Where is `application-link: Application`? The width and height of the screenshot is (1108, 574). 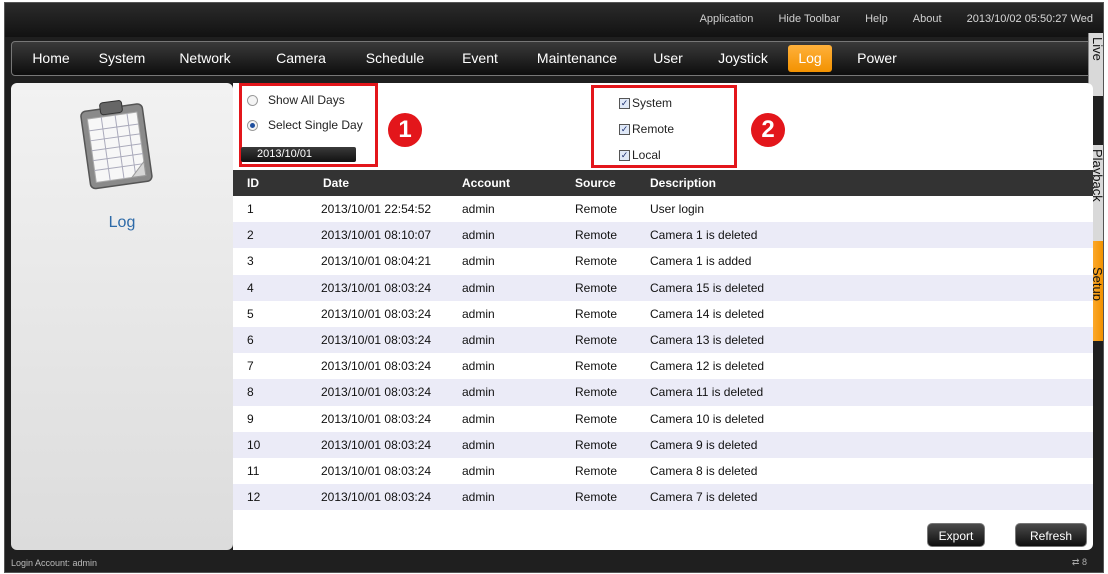
application-link: Application is located at coordinates (727, 19).